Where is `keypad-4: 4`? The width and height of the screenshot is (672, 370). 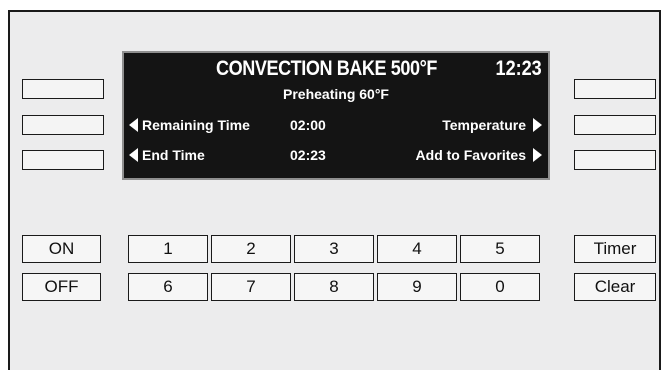 keypad-4: 4 is located at coordinates (417, 249).